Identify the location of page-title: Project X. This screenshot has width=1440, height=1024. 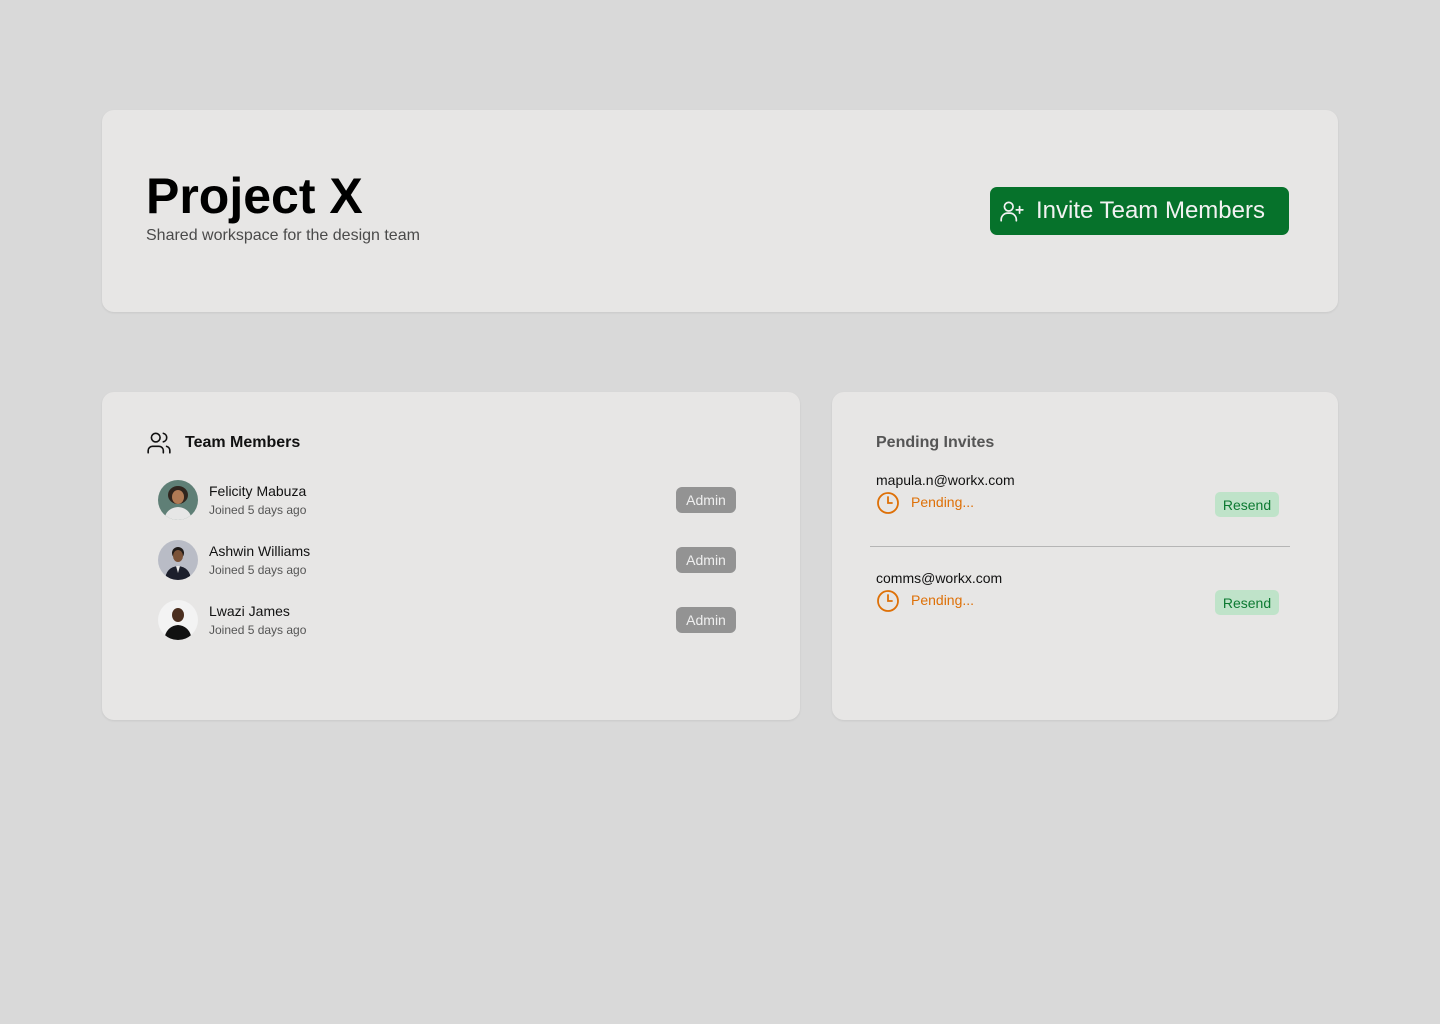
(254, 196).